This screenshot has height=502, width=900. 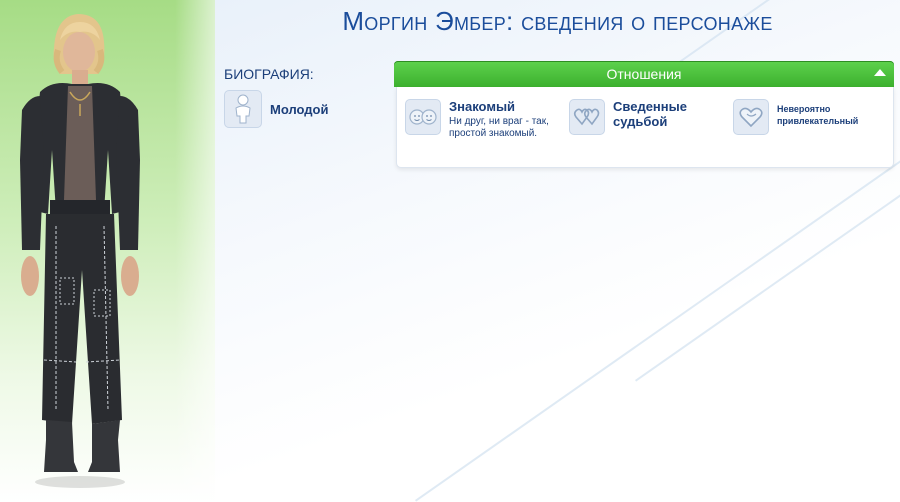 What do you see at coordinates (423, 117) in the screenshot?
I see `faces-icon` at bounding box center [423, 117].